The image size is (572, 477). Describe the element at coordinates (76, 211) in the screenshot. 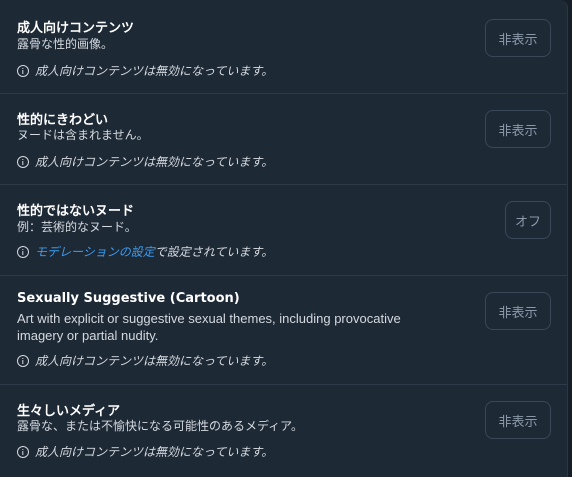

I see `row-title: 性的ではないヌード` at that location.